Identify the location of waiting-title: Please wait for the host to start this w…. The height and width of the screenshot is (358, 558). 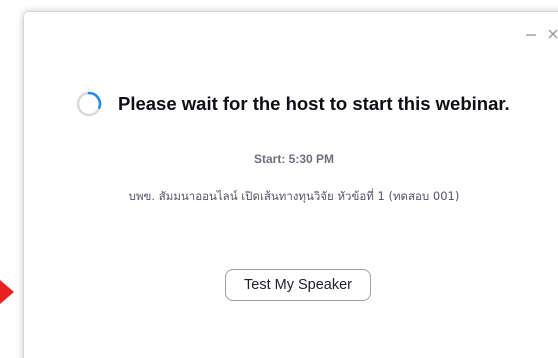
(314, 103).